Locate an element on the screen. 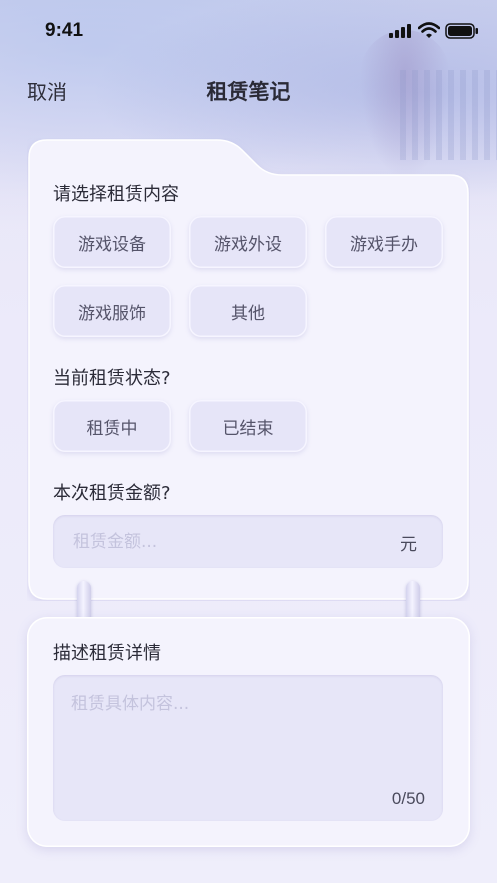 This screenshot has height=883, width=497. page-title: 租赁笔记 is located at coordinates (248, 92).